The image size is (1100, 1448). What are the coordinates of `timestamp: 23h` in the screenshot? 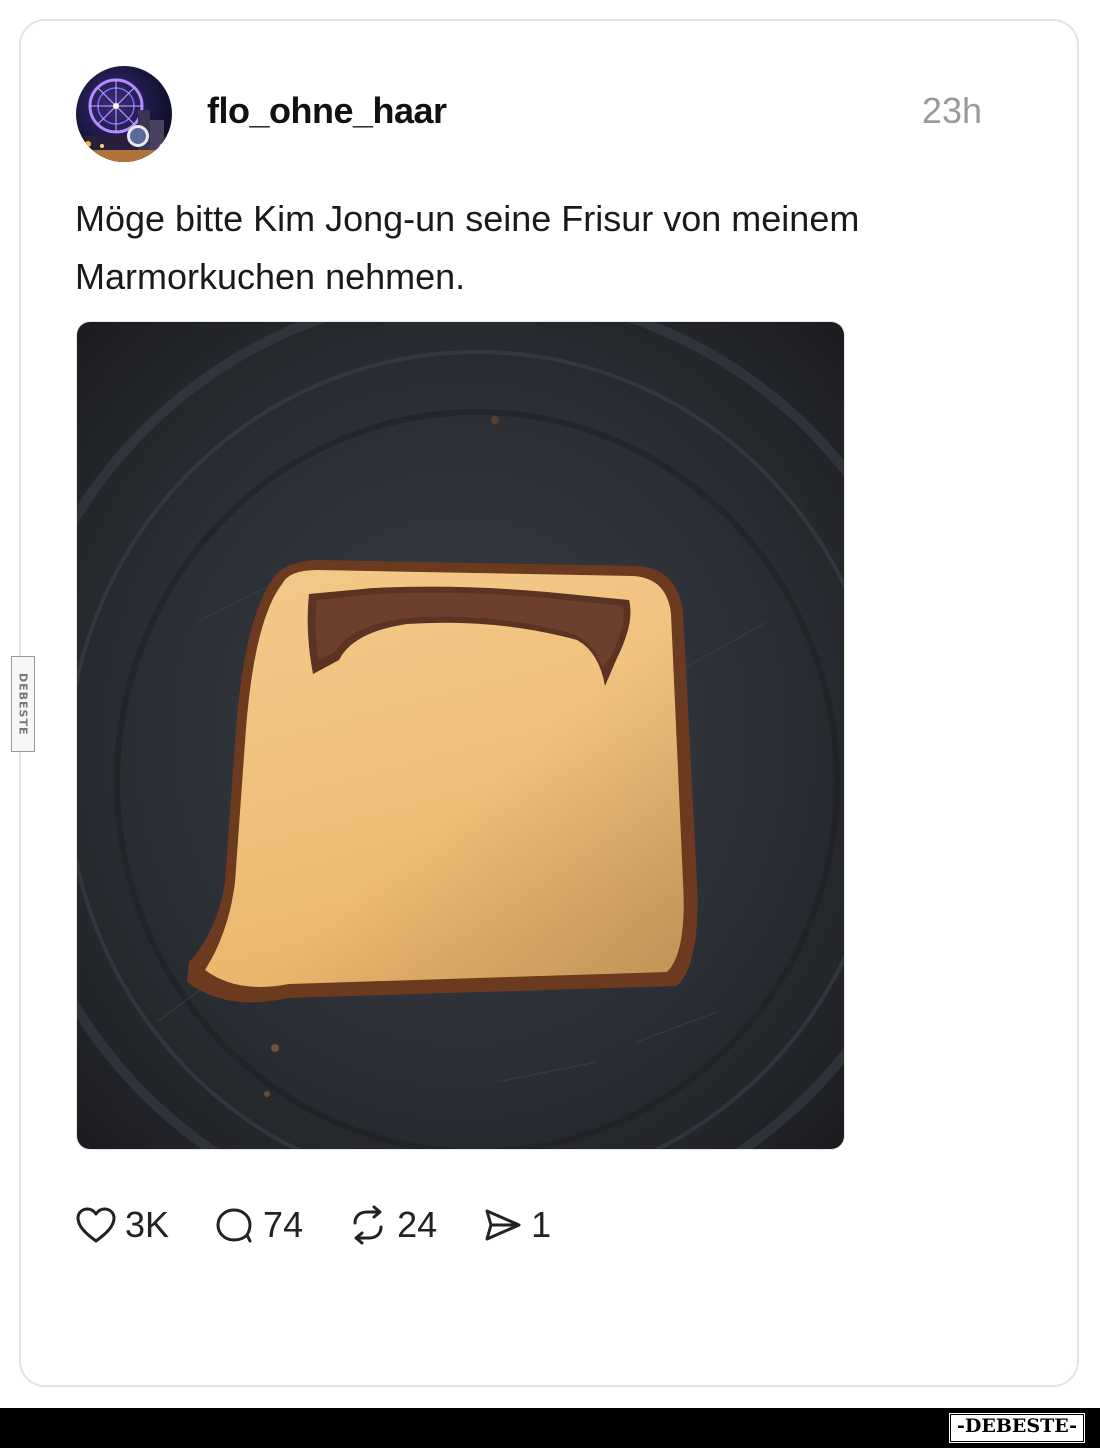 It's located at (951, 110).